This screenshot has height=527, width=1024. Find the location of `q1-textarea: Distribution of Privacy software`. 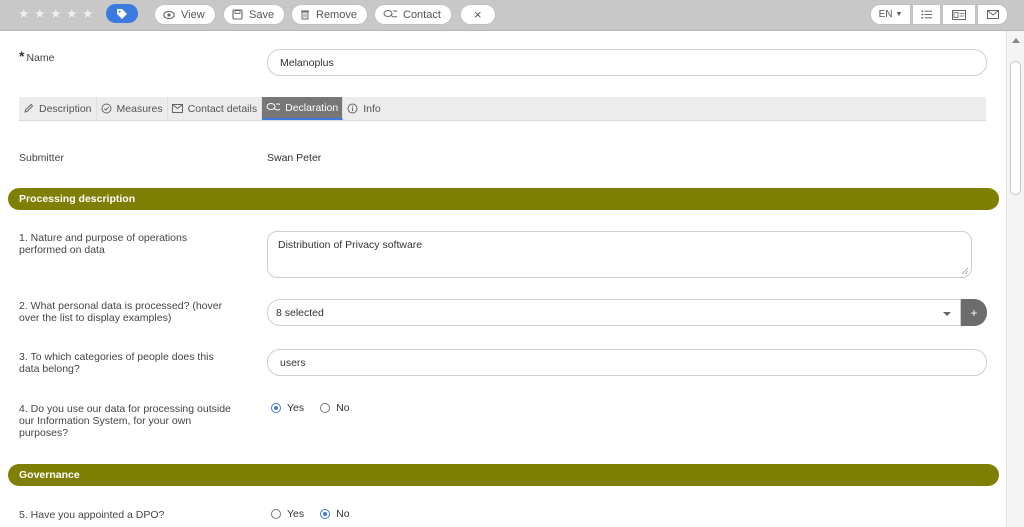

q1-textarea: Distribution of Privacy software is located at coordinates (619, 254).